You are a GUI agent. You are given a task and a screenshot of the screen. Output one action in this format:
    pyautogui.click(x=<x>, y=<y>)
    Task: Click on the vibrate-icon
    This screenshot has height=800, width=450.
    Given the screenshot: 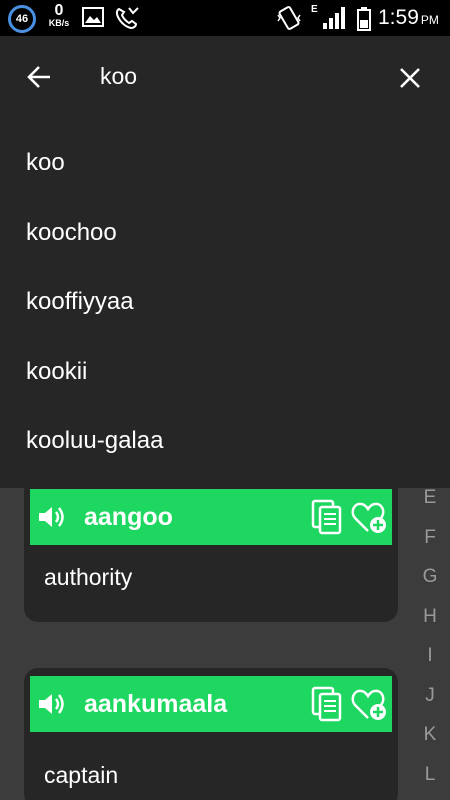 What is the action you would take?
    pyautogui.click(x=289, y=18)
    